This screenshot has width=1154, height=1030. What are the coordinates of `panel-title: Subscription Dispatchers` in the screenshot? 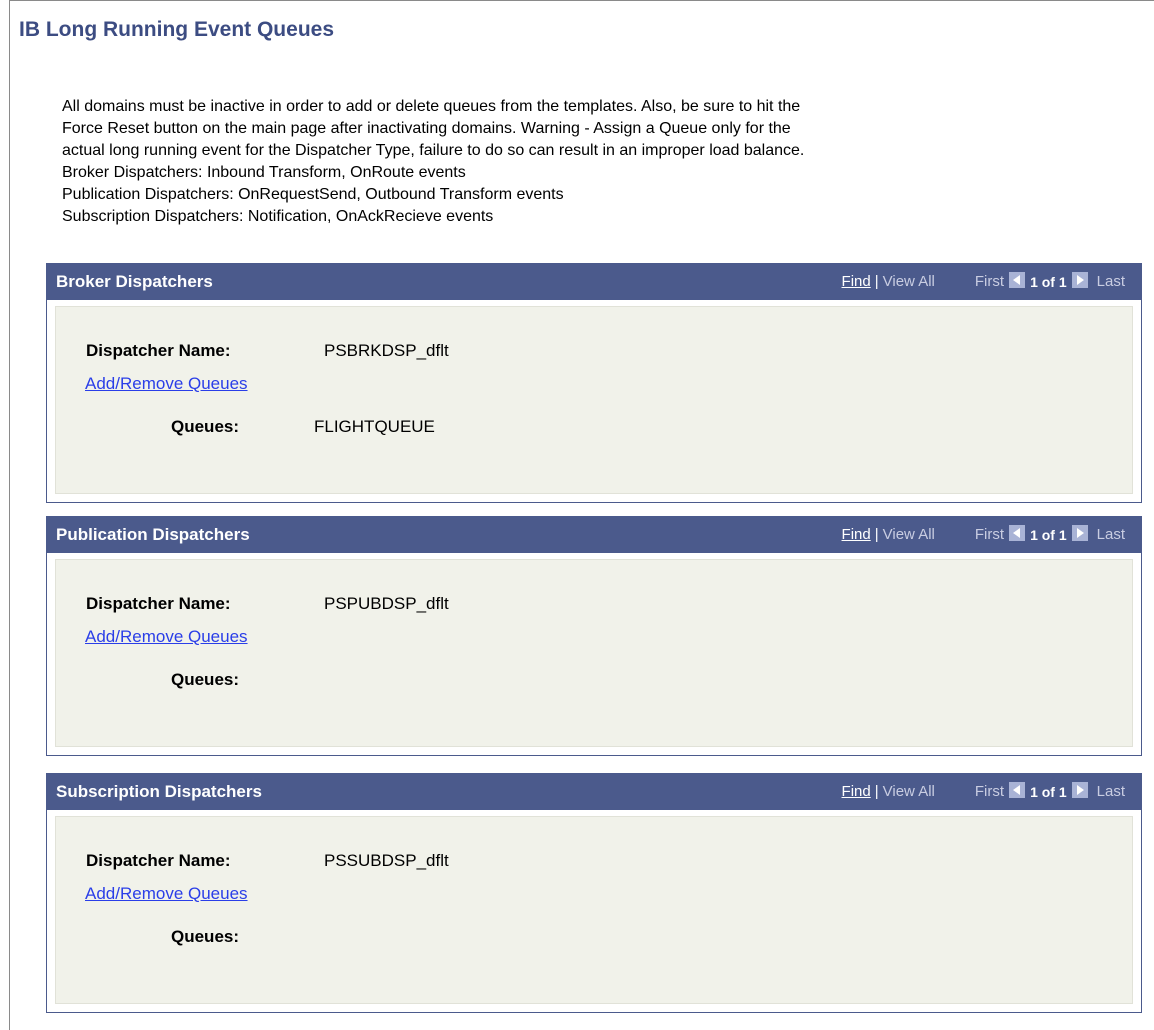 It's located at (159, 791).